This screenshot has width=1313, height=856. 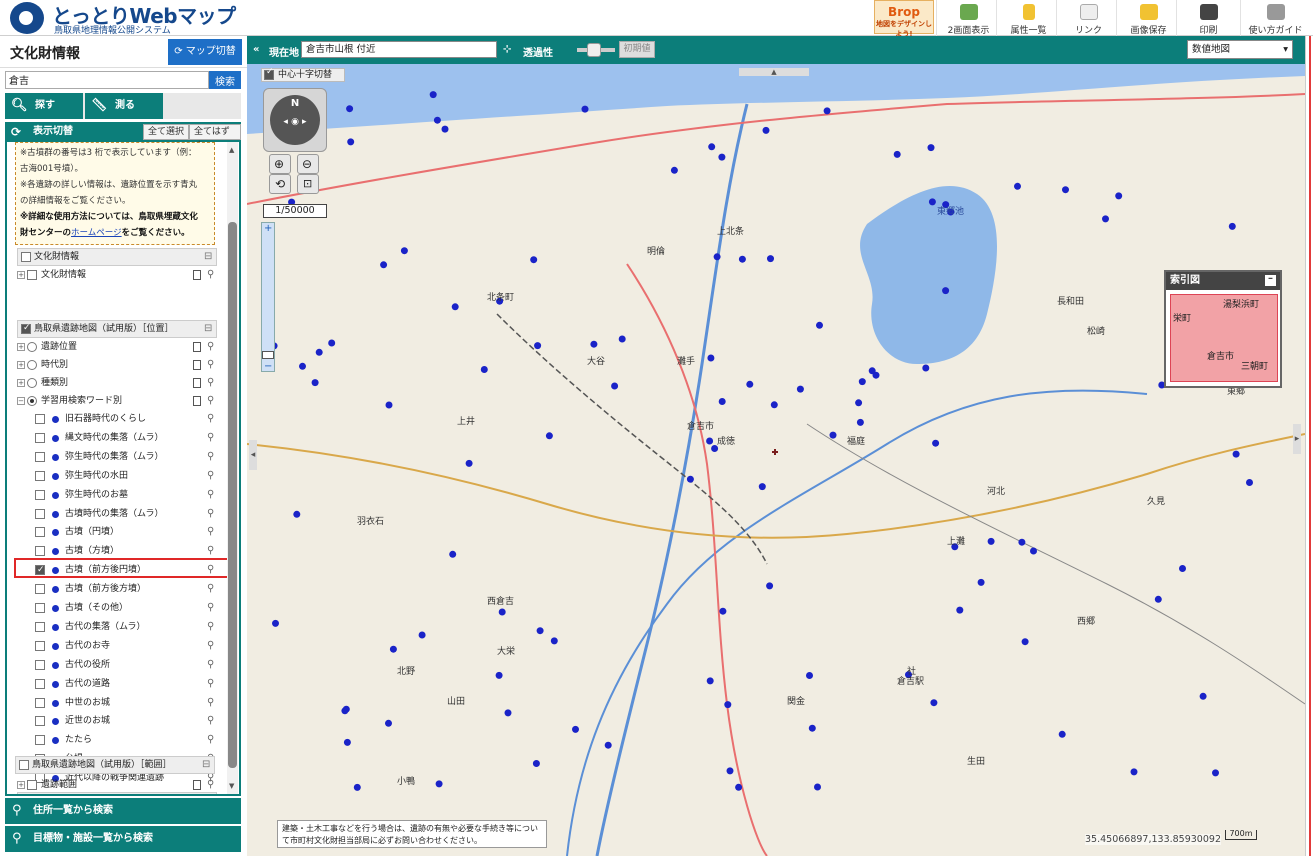 I want to click on deselect-all-button: 全てはずす, so click(x=215, y=137).